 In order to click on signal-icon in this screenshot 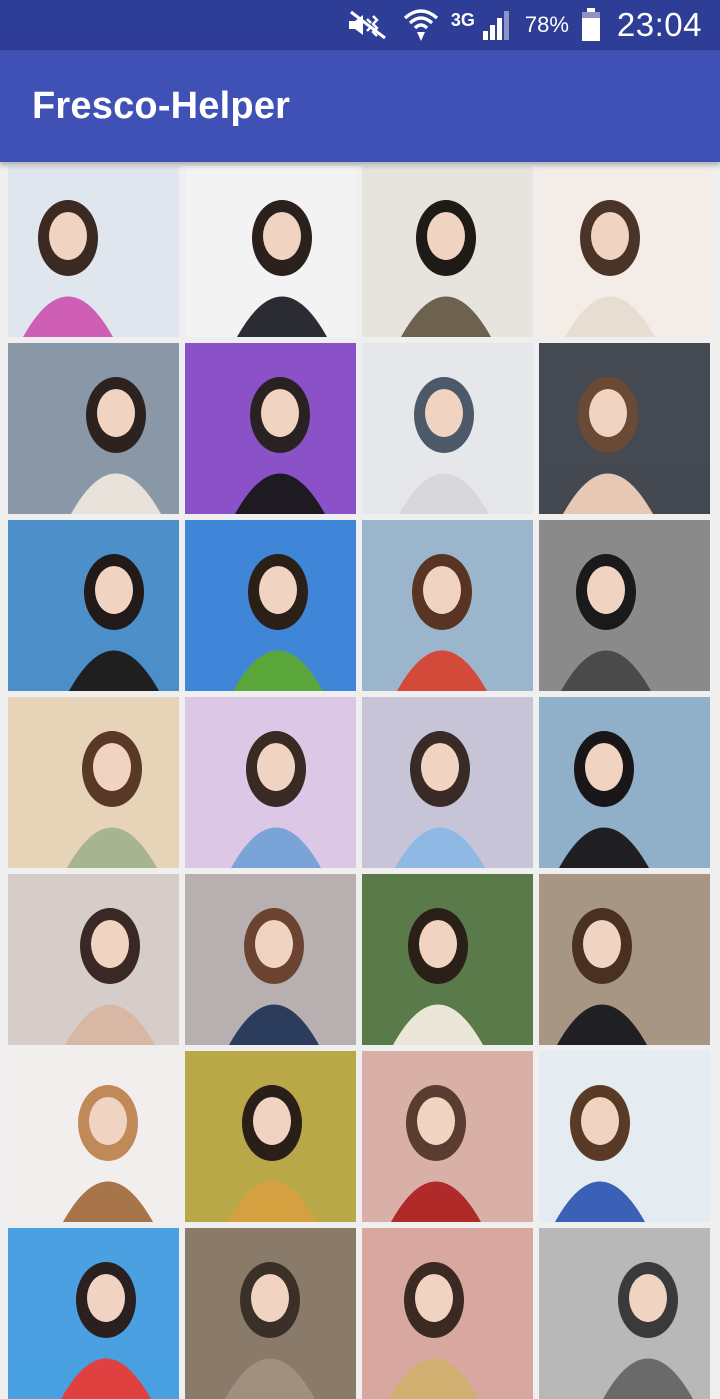, I will do `click(497, 25)`.